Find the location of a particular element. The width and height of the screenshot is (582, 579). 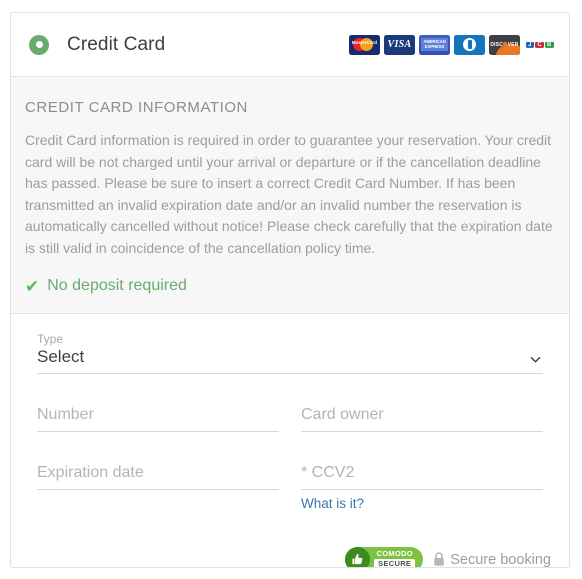

ccv2-group: * CCV2 What is it? is located at coordinates (422, 487).